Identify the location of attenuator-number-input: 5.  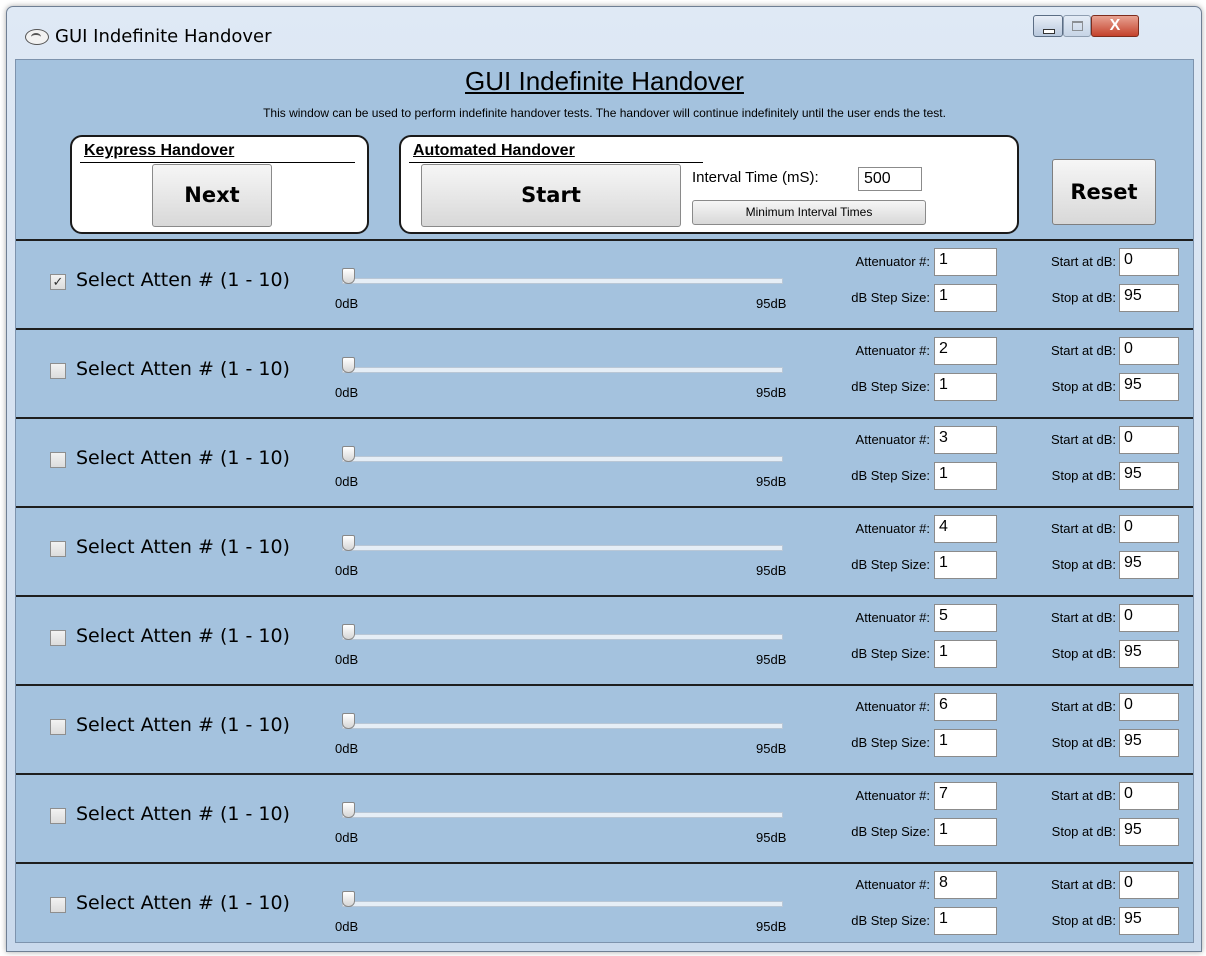
(965, 618).